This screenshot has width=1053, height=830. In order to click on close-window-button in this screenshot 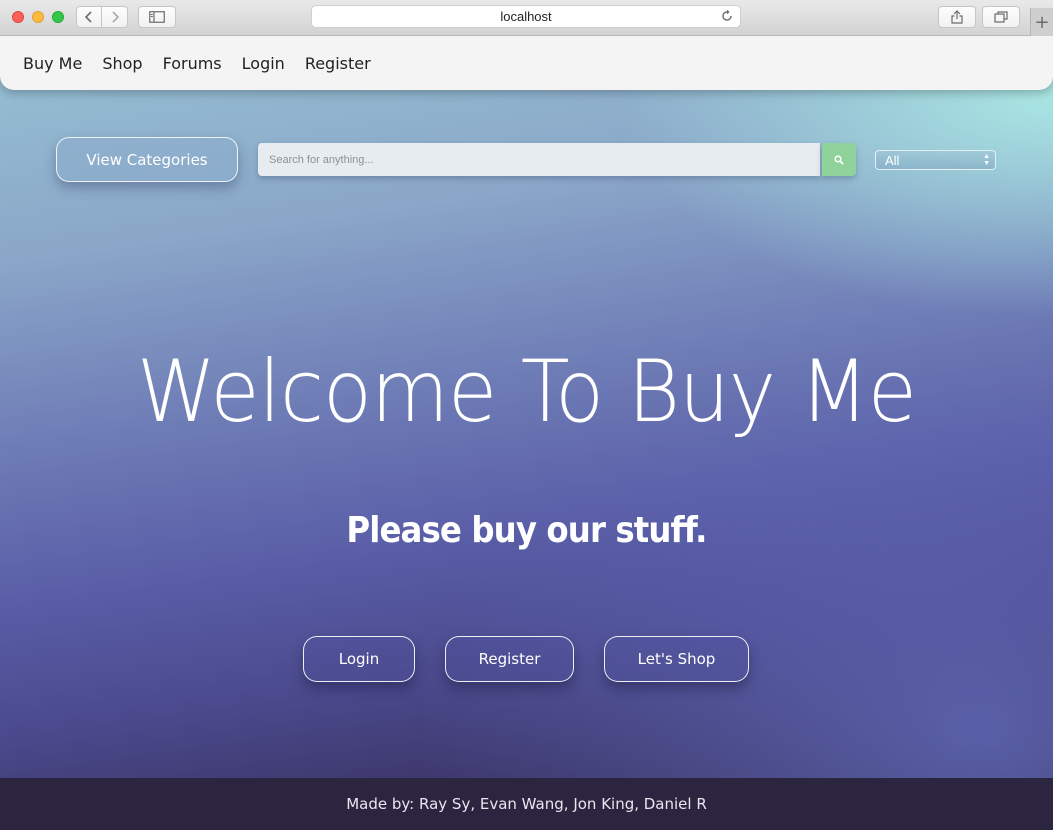, I will do `click(18, 17)`.